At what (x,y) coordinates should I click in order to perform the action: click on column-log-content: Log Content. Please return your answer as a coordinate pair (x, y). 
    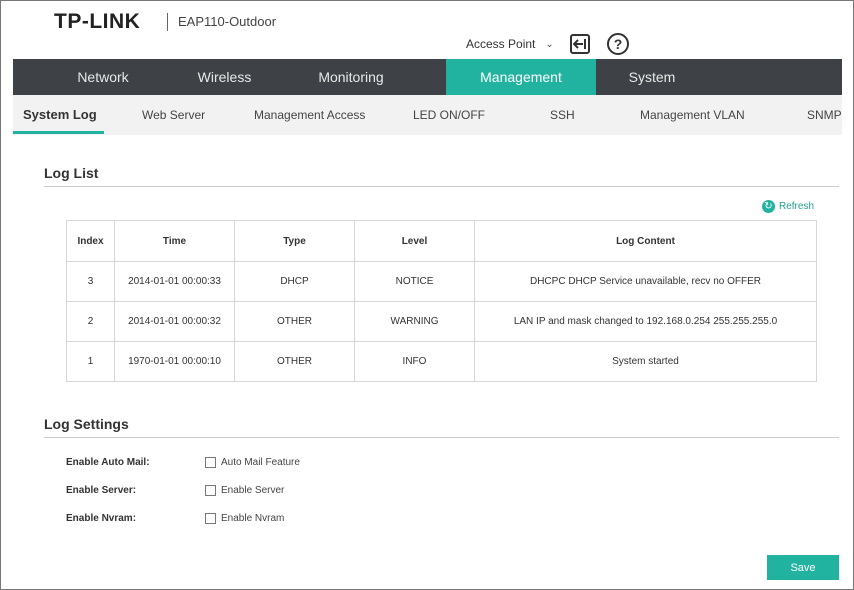
    Looking at the image, I should click on (645, 241).